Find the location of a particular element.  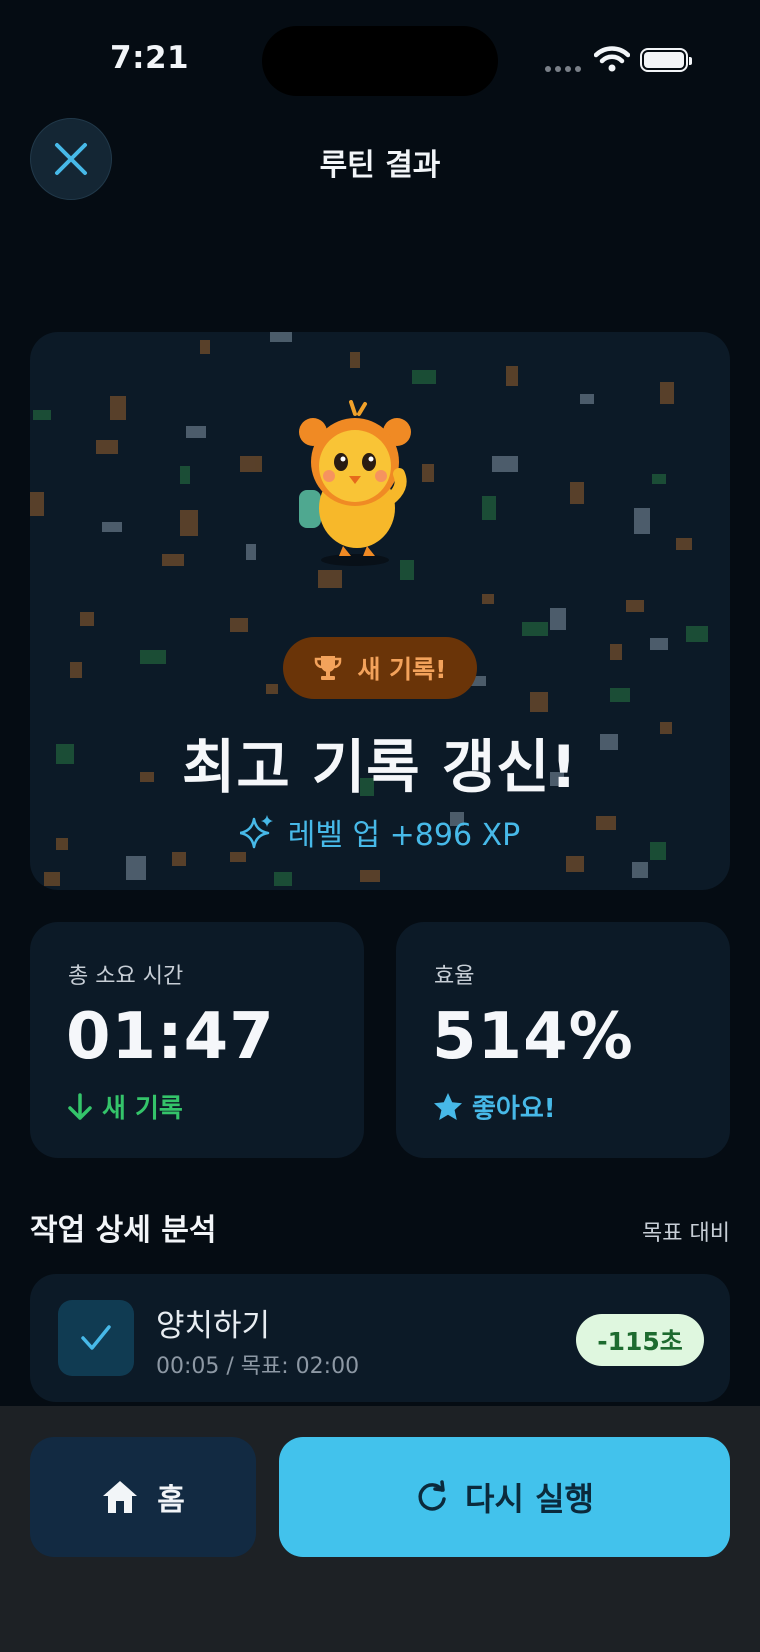

check-icon is located at coordinates (96, 1337).